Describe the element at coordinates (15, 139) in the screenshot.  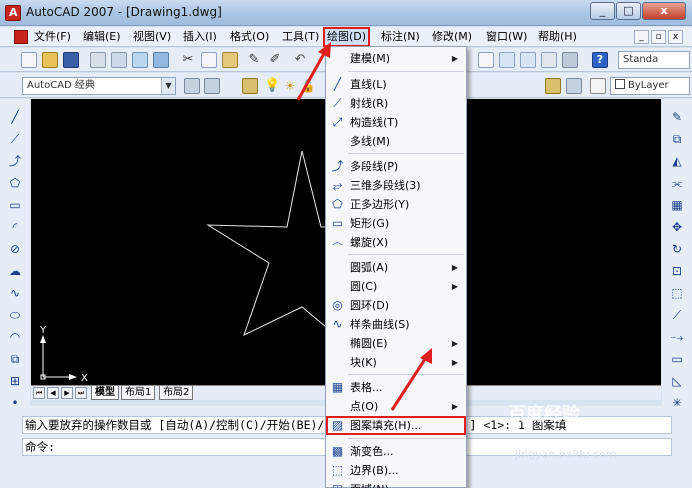
I see `construction-line-icon: ⟋` at that location.